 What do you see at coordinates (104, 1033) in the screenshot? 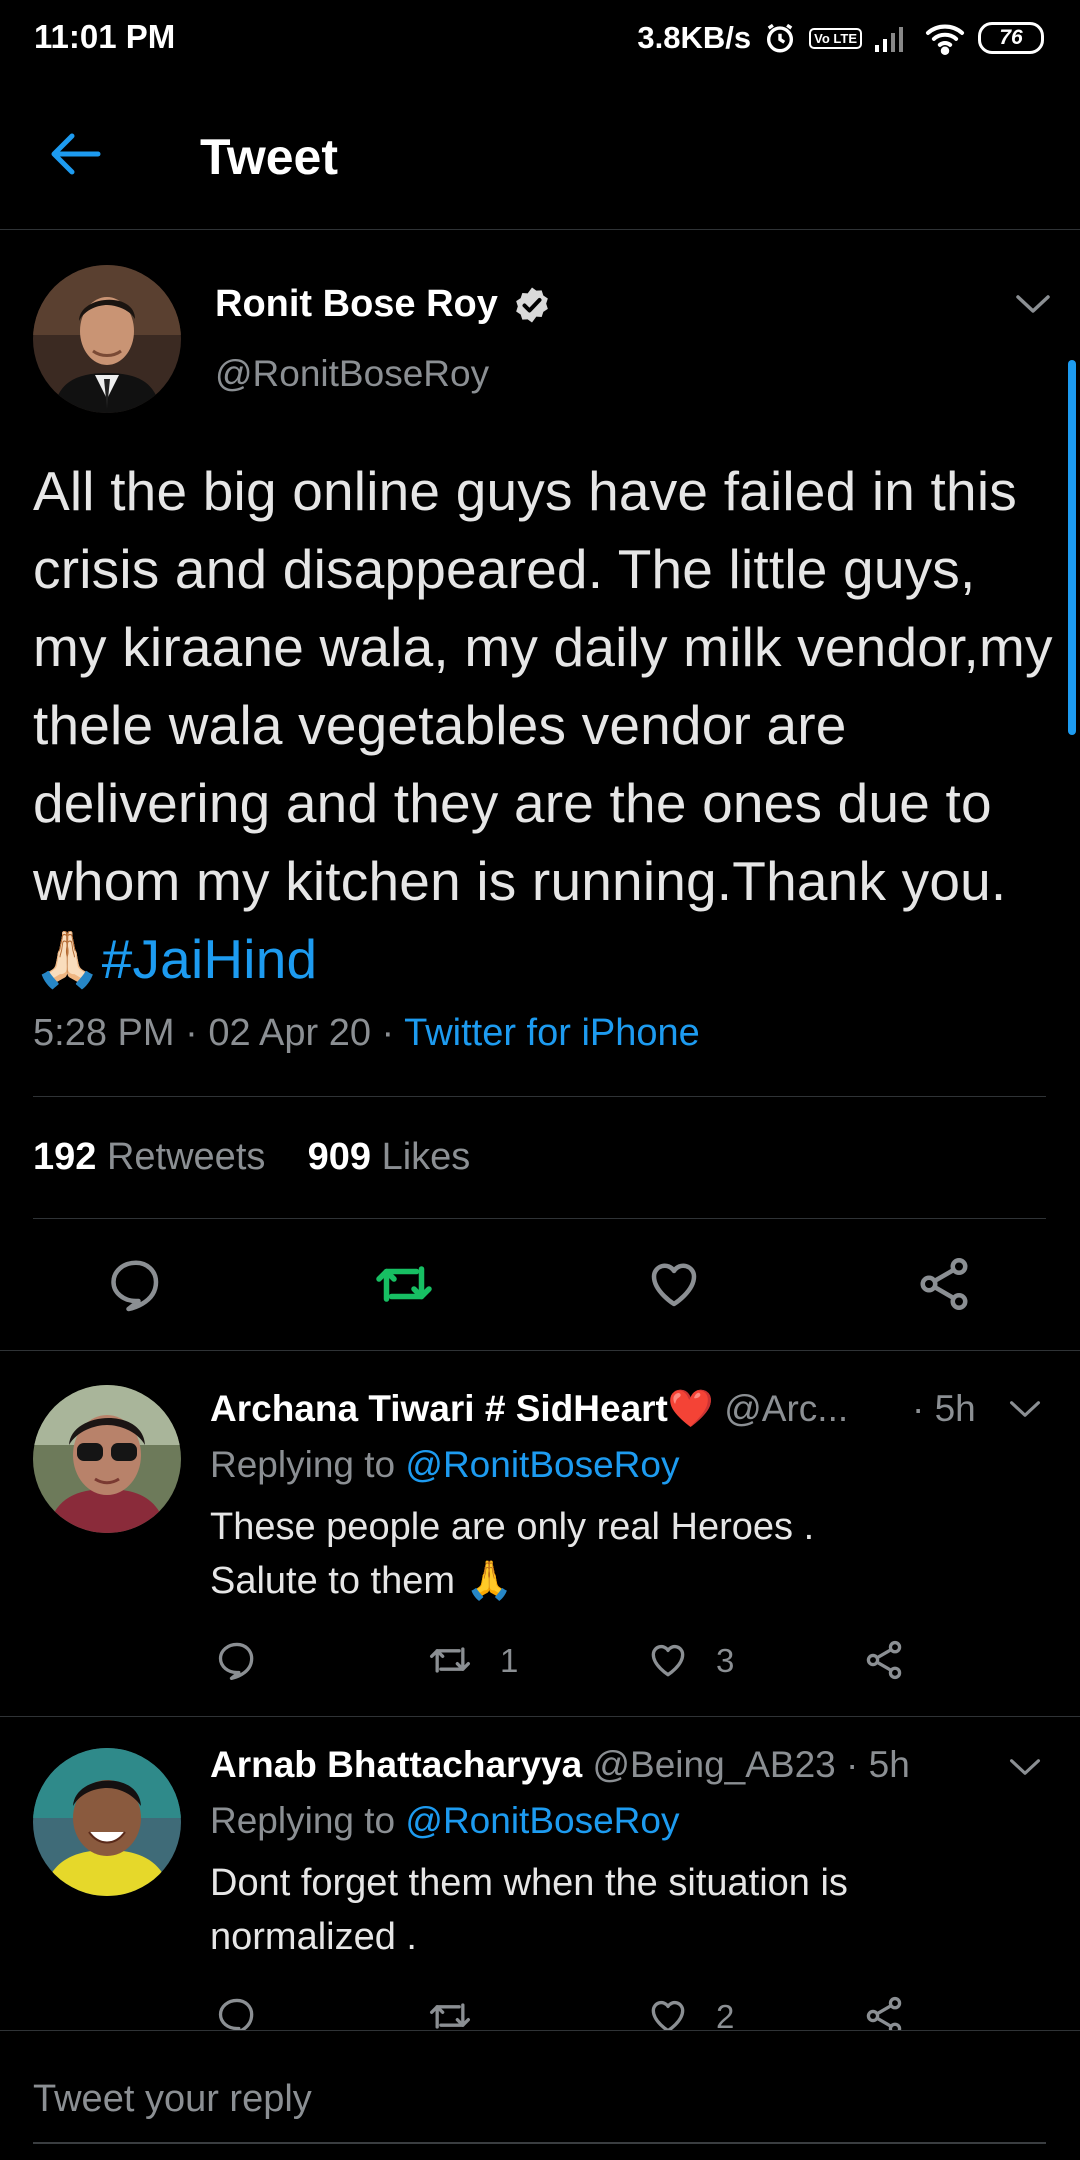
I see `tweet-time: 5:28 PM` at bounding box center [104, 1033].